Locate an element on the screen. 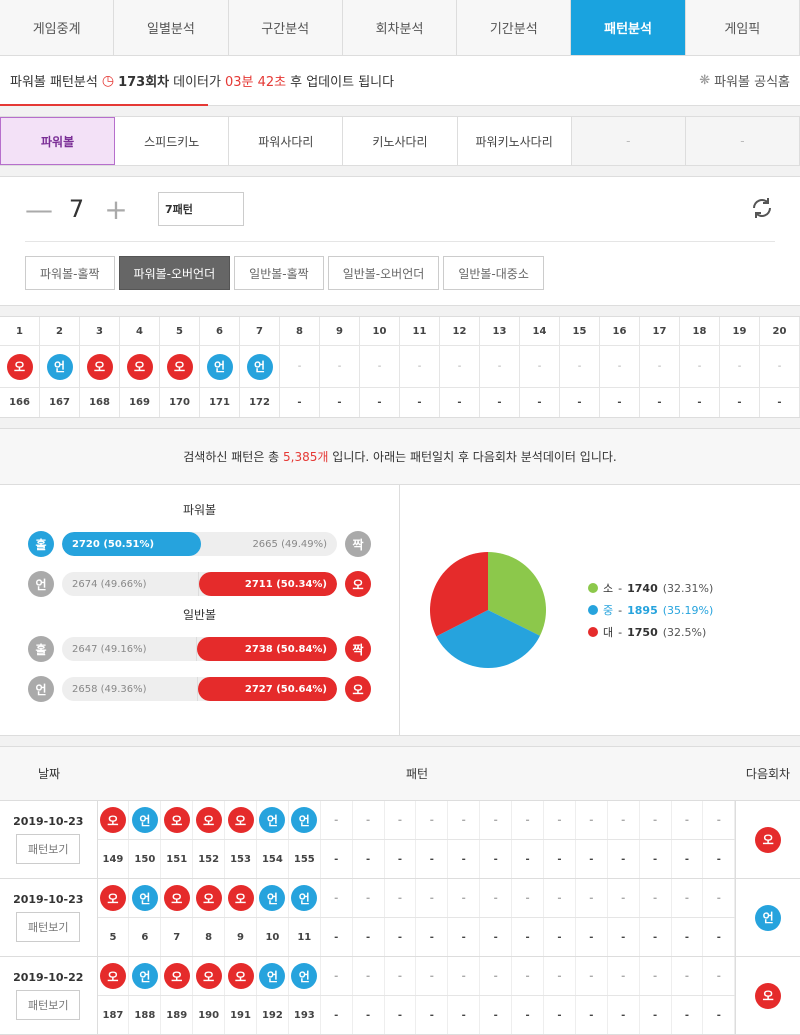 The height and width of the screenshot is (1035, 800). game-tab-2: 파워사다리 is located at coordinates (286, 141).